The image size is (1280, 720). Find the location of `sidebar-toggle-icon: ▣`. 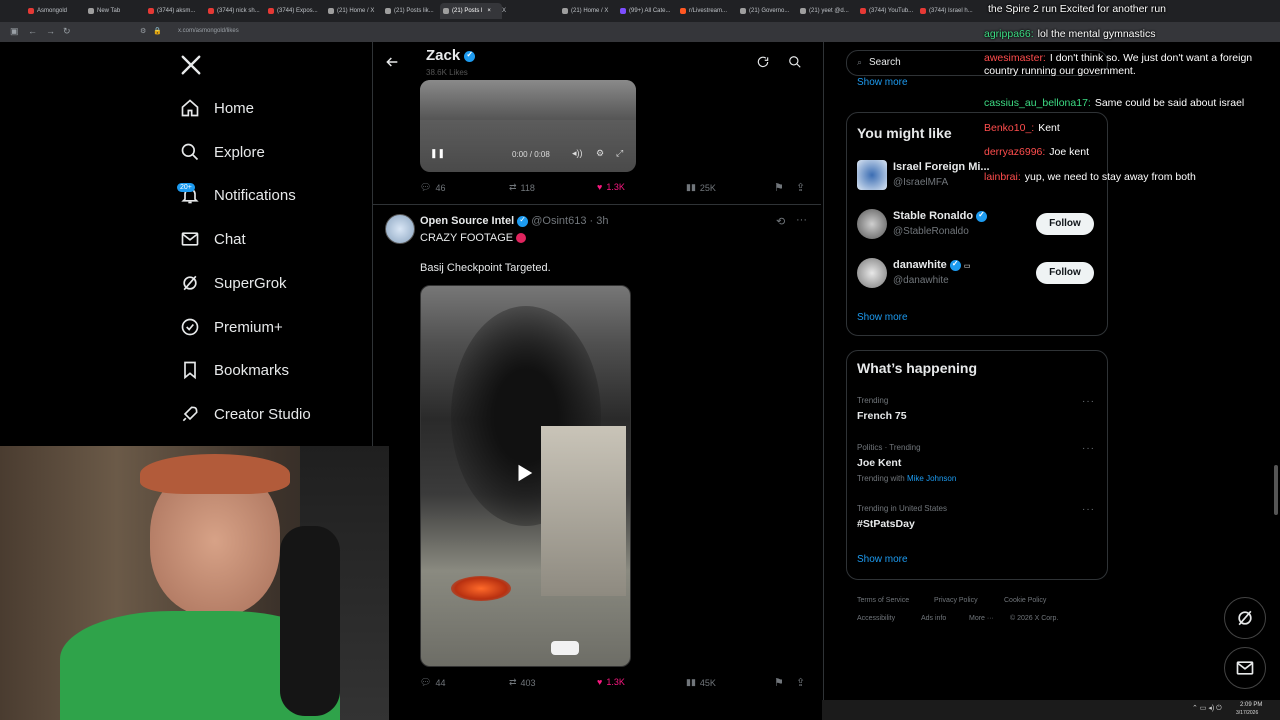

sidebar-toggle-icon: ▣ is located at coordinates (14, 31).